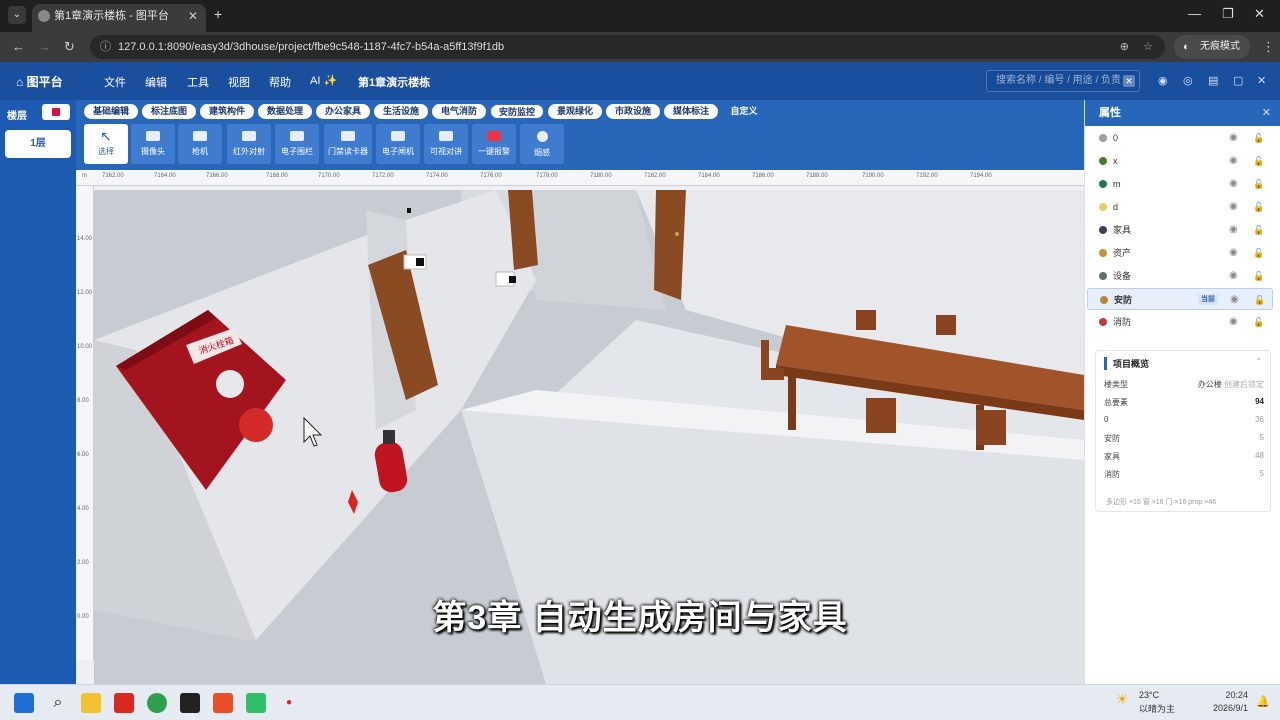 The height and width of the screenshot is (720, 1280). What do you see at coordinates (1266, 113) in the screenshot?
I see `close-panel-icon: ✕` at bounding box center [1266, 113].